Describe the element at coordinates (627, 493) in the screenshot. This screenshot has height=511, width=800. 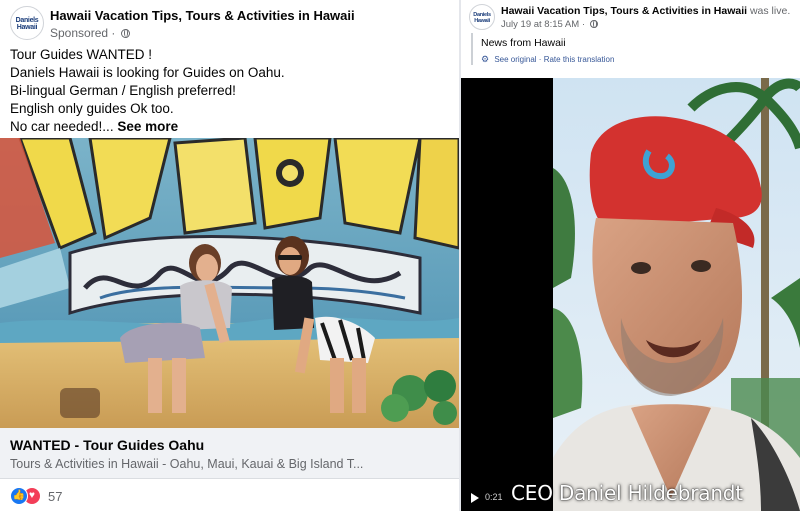
I see `video-caption: CEO Daniel Hildebrandt` at that location.